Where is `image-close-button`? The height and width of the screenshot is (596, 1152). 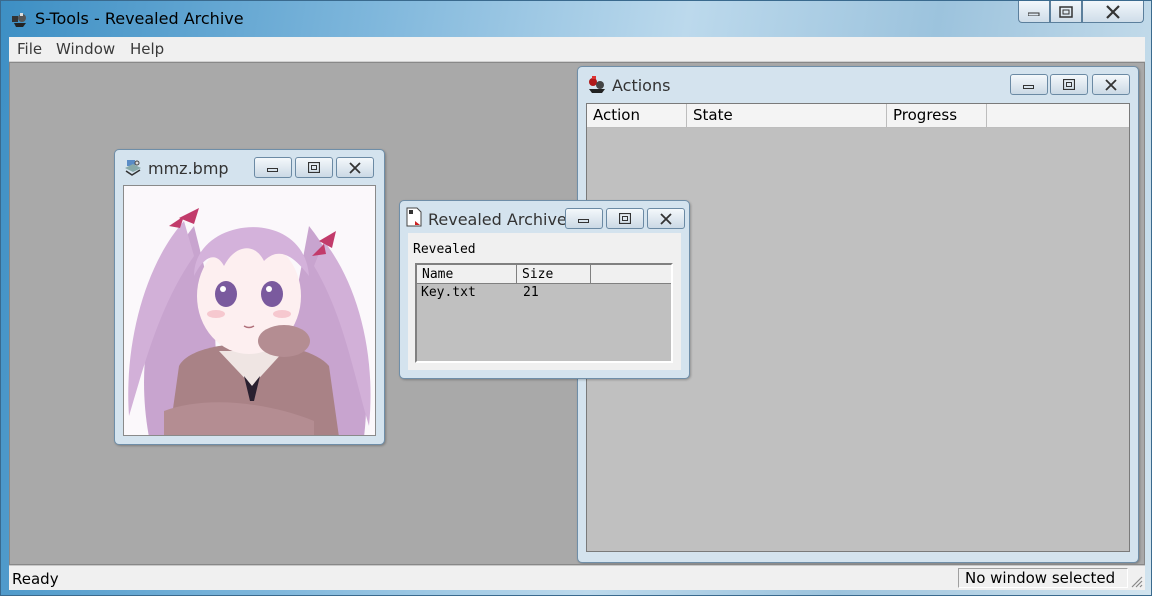
image-close-button is located at coordinates (355, 167).